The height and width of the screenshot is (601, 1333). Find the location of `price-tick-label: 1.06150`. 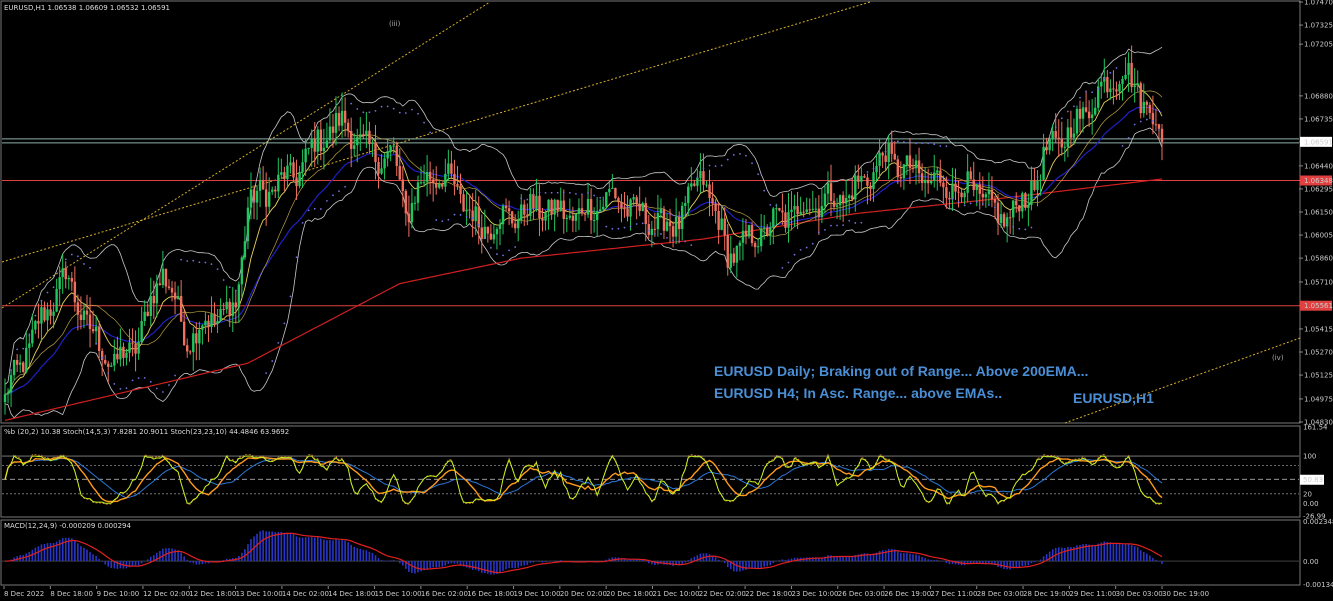

price-tick-label: 1.06150 is located at coordinates (1318, 213).